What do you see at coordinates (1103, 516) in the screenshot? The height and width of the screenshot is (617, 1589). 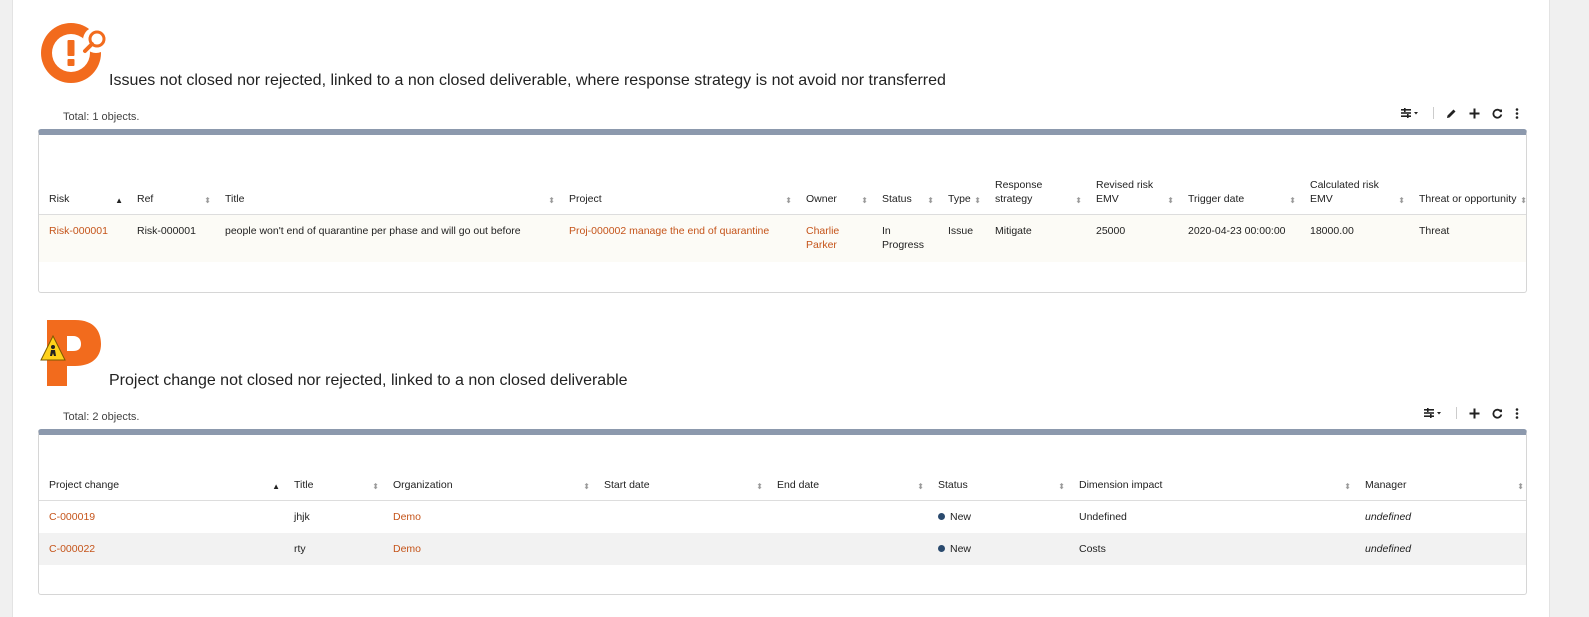 I see `cell-dimension-impact: Undefined` at bounding box center [1103, 516].